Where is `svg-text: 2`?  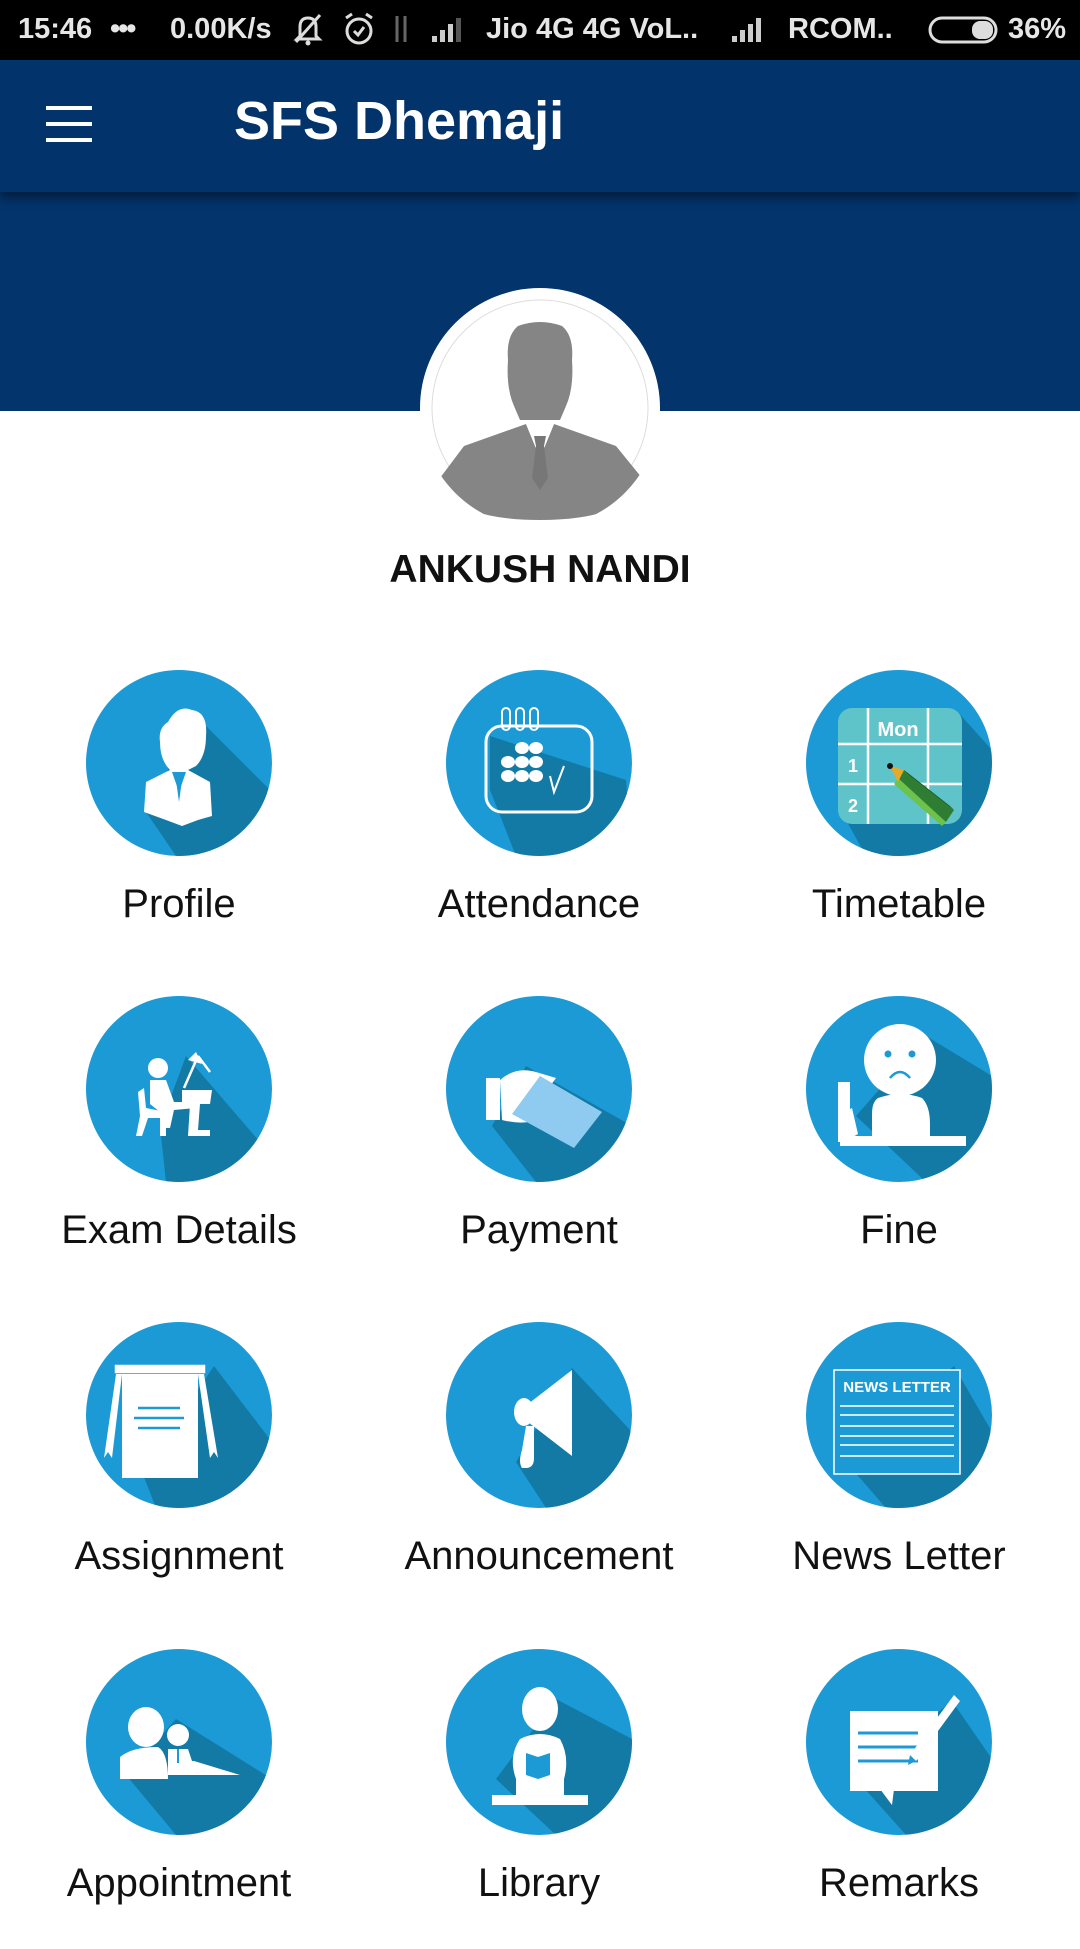 svg-text: 2 is located at coordinates (853, 806).